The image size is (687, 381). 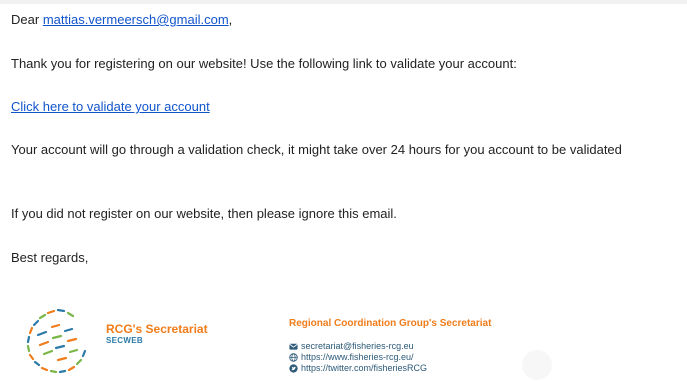 I want to click on rcg-logo-icon, so click(x=56, y=341).